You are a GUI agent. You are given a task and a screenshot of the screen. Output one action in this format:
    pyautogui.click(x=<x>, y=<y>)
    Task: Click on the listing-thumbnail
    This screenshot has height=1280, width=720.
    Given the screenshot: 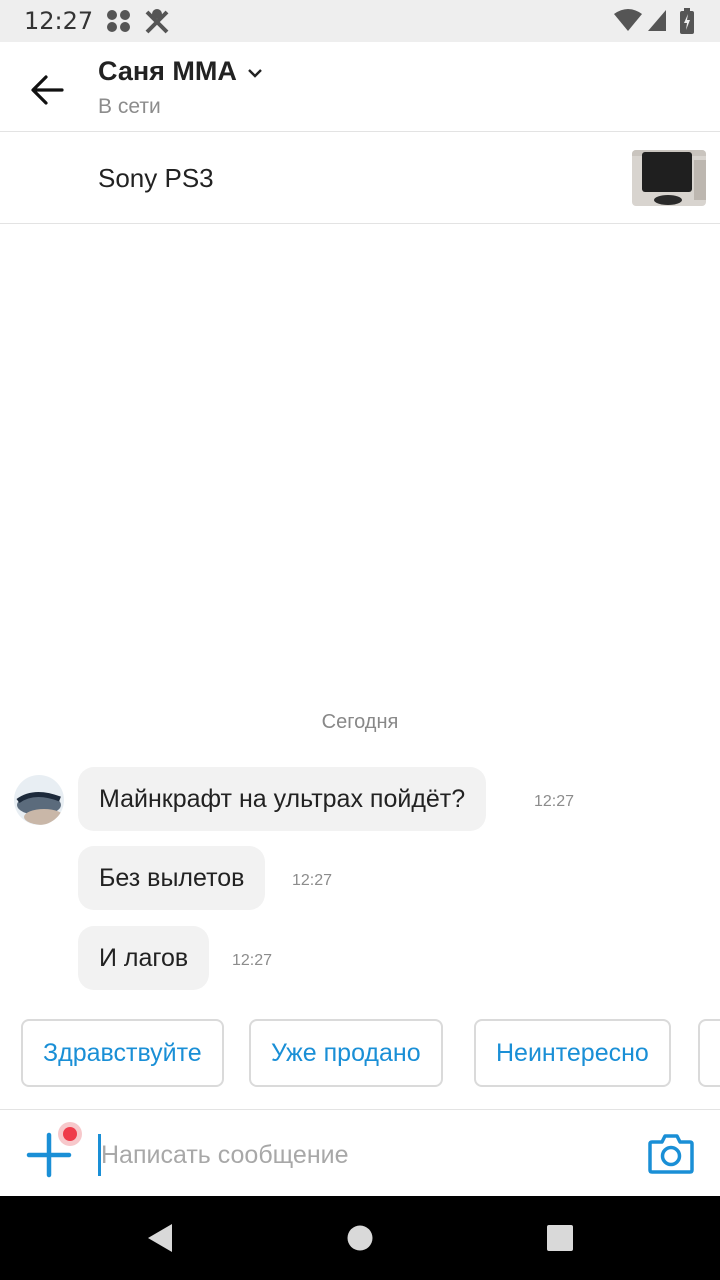 What is the action you would take?
    pyautogui.click(x=669, y=178)
    